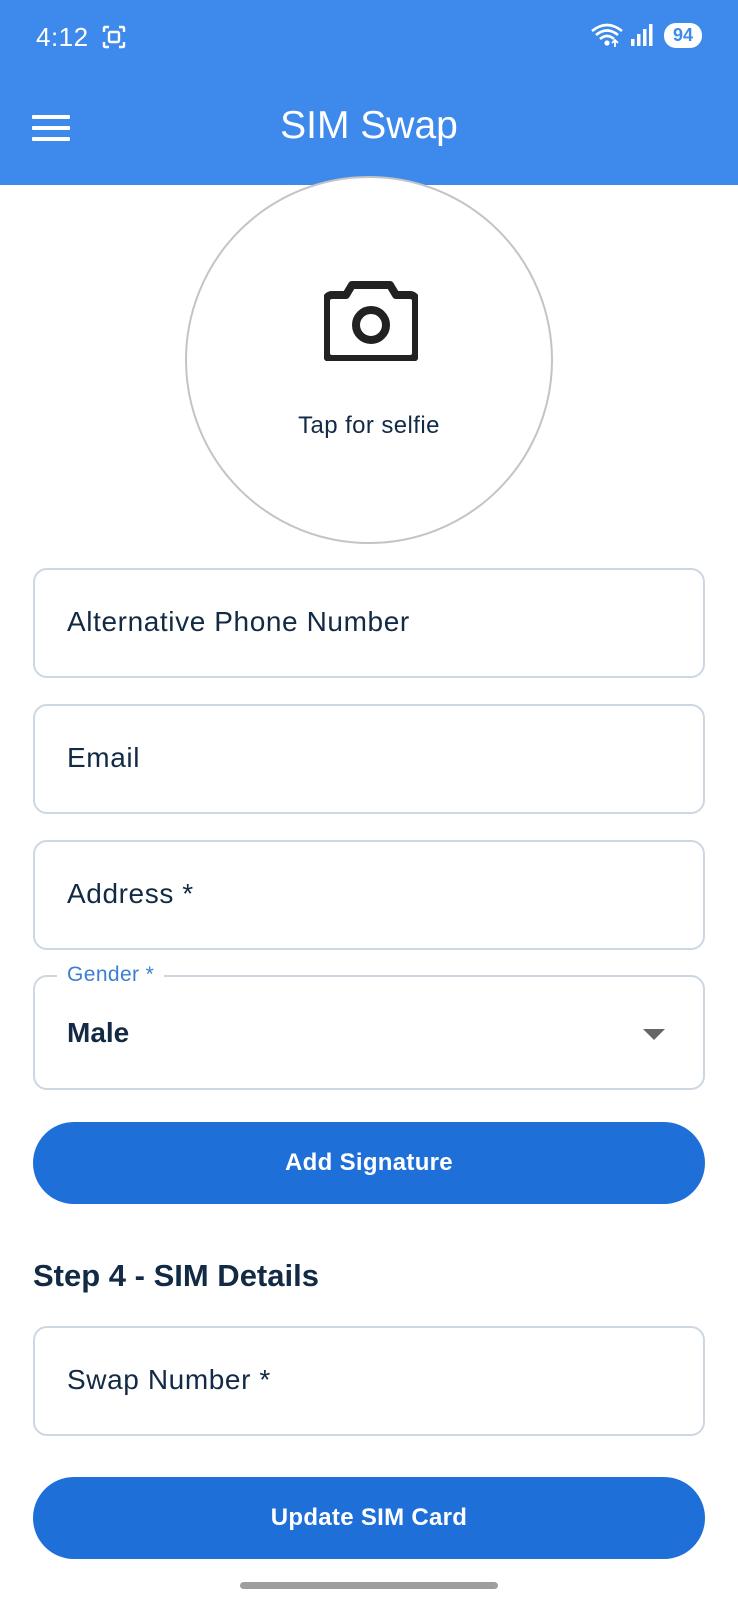 The height and width of the screenshot is (1600, 738). Describe the element at coordinates (371, 321) in the screenshot. I see `camera-icon` at that location.